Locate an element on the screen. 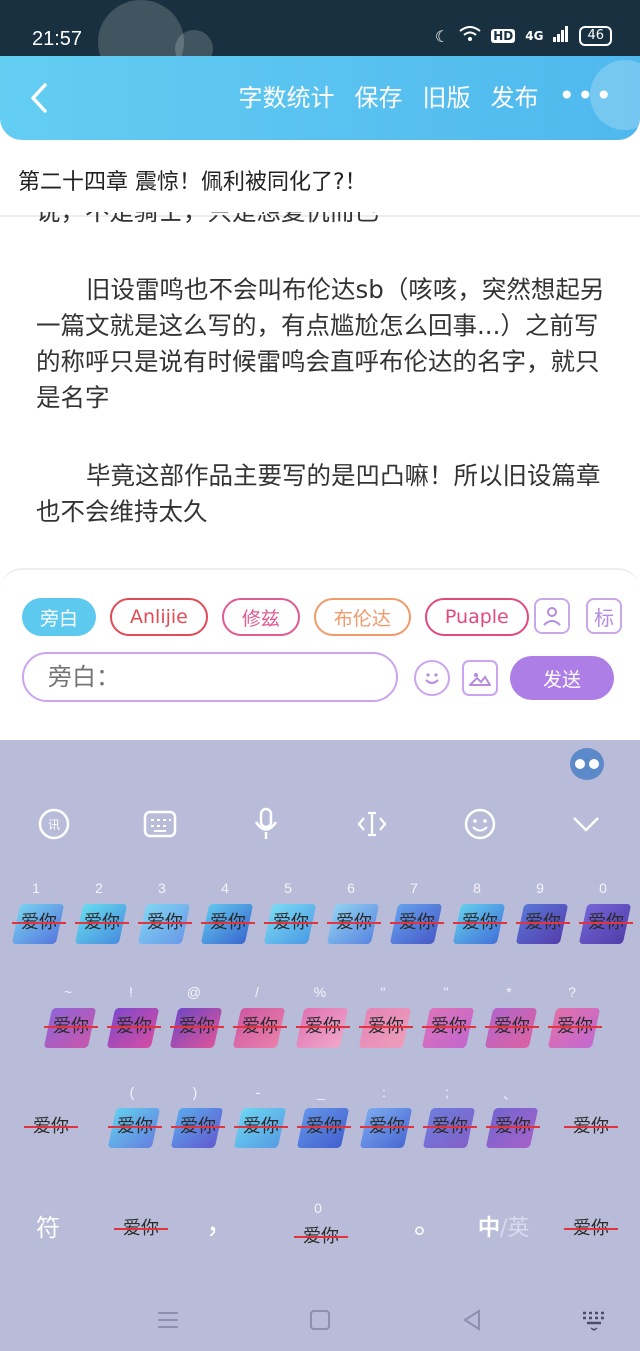 This screenshot has height=1351, width=640. hd-icon: HD is located at coordinates (503, 36).